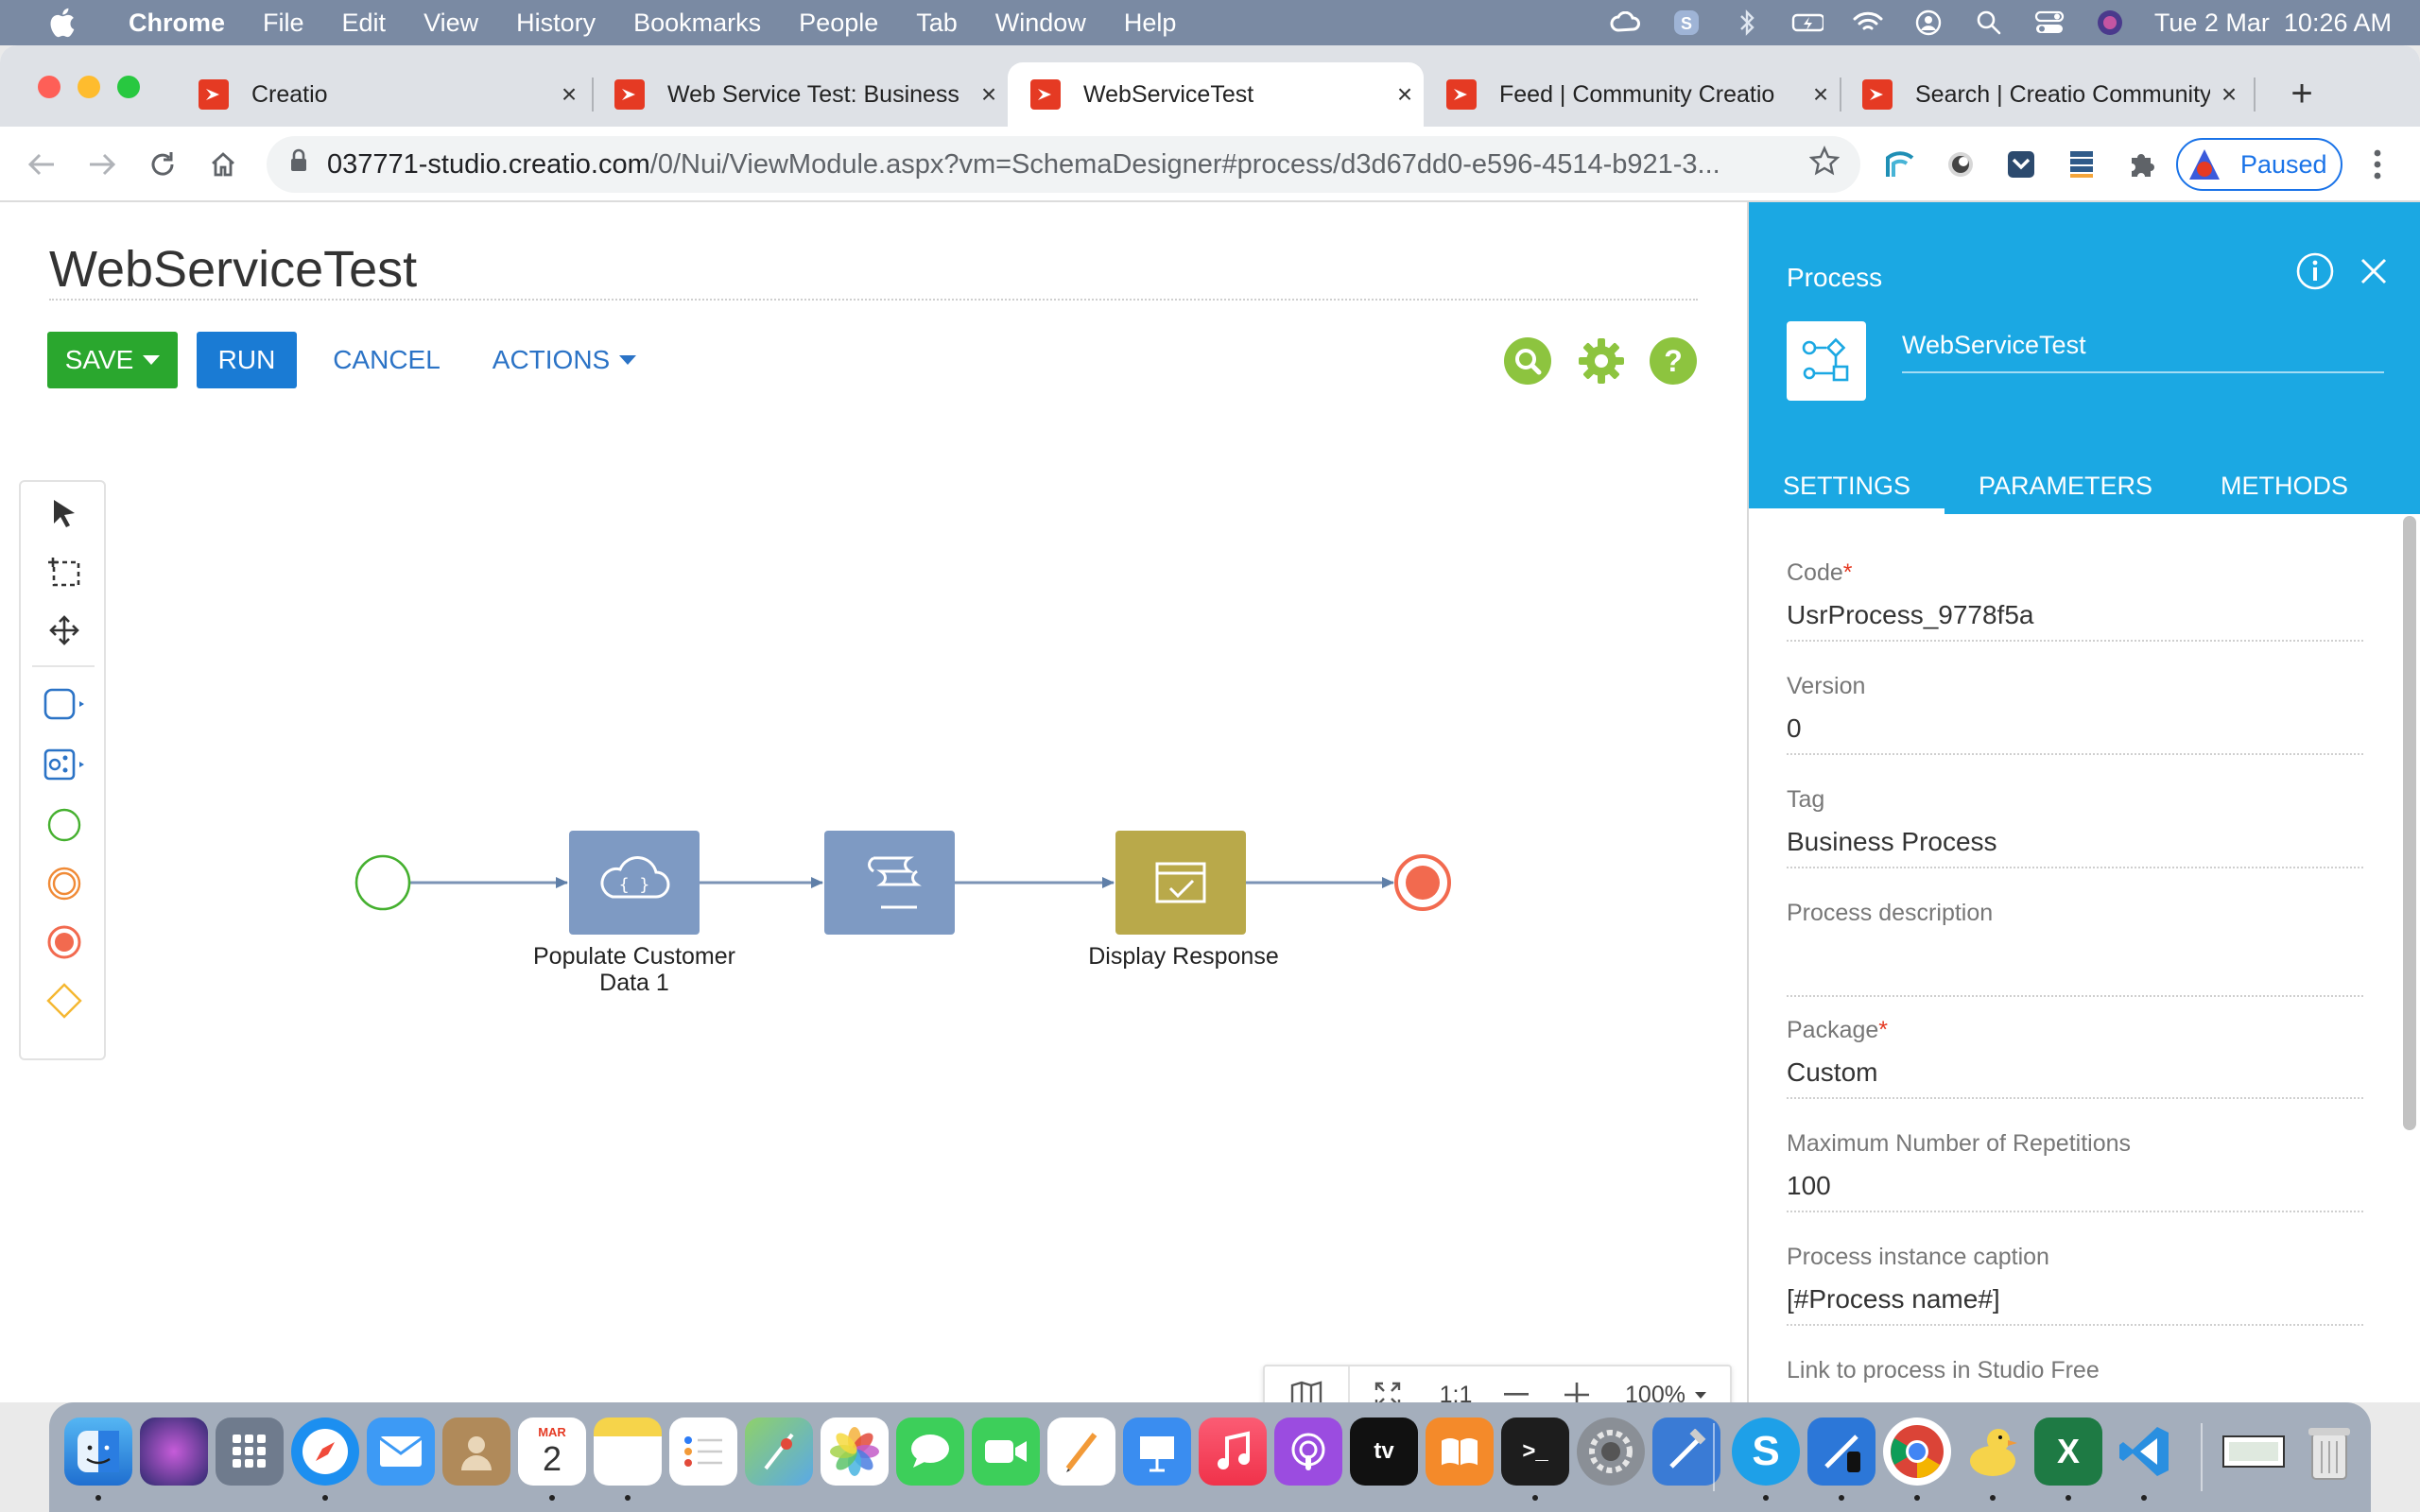 This screenshot has height=1512, width=2420. I want to click on visual-studio-code-icon, so click(2144, 1452).